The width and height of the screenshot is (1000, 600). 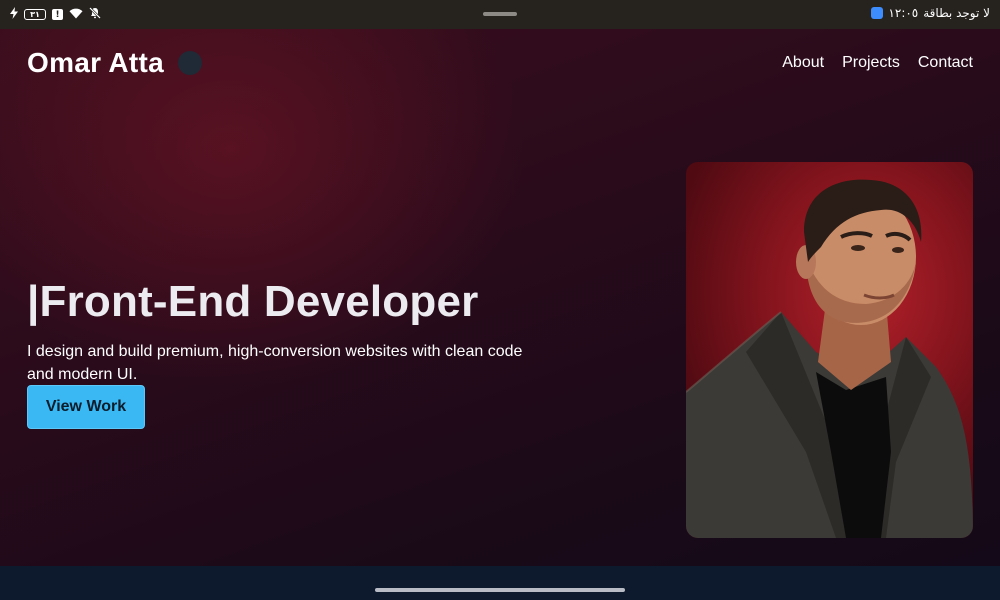 What do you see at coordinates (945, 63) in the screenshot?
I see `nav-contact: Contact` at bounding box center [945, 63].